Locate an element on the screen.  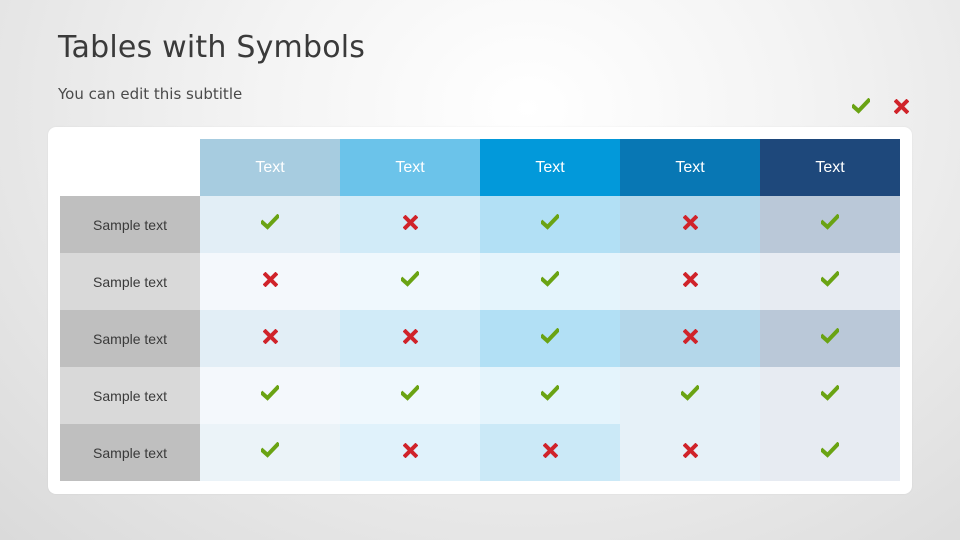
header-corner is located at coordinates (130, 167).